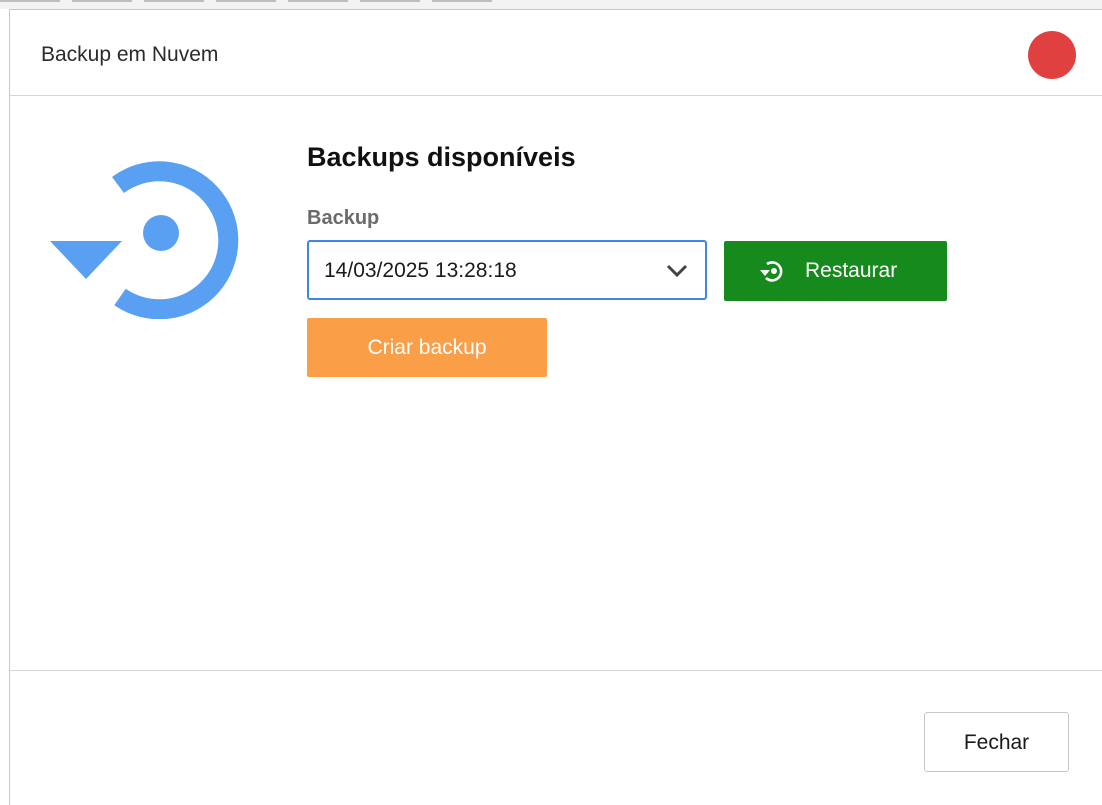 The height and width of the screenshot is (805, 1102). Describe the element at coordinates (1052, 55) in the screenshot. I see `close-icon` at that location.